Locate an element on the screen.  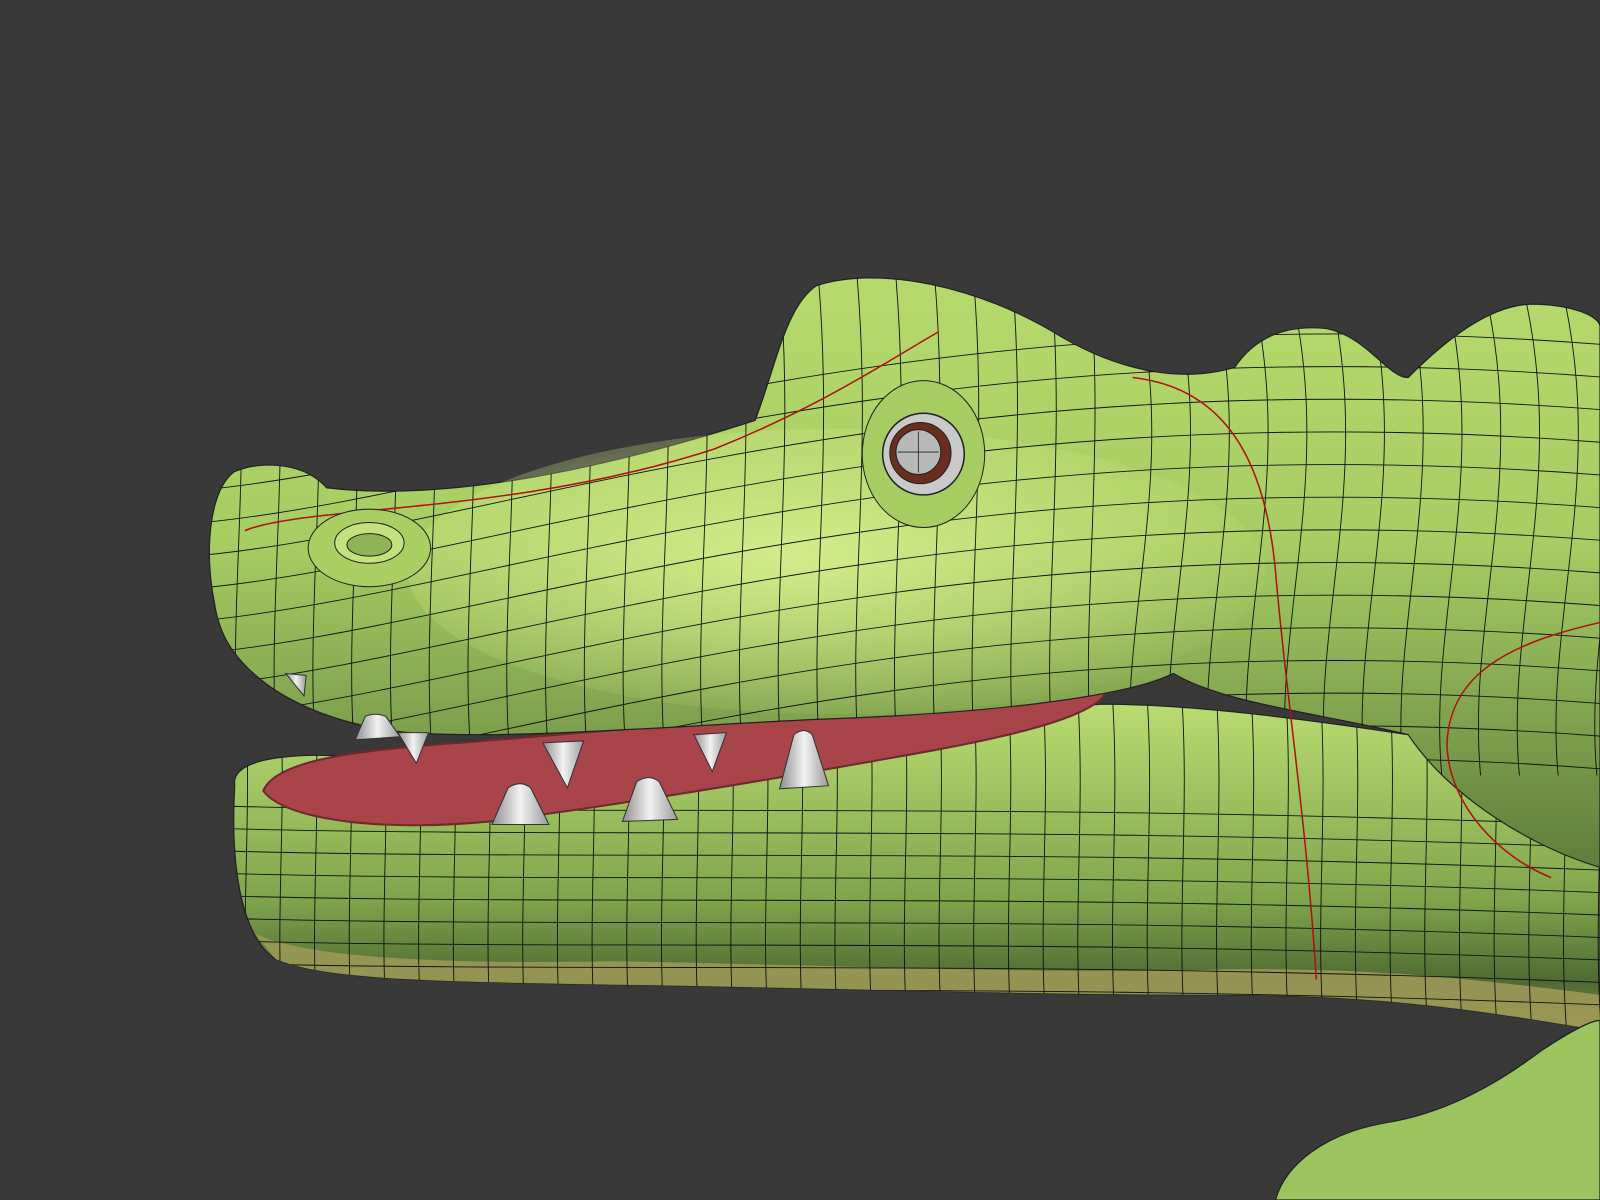
nostril is located at coordinates (369, 548).